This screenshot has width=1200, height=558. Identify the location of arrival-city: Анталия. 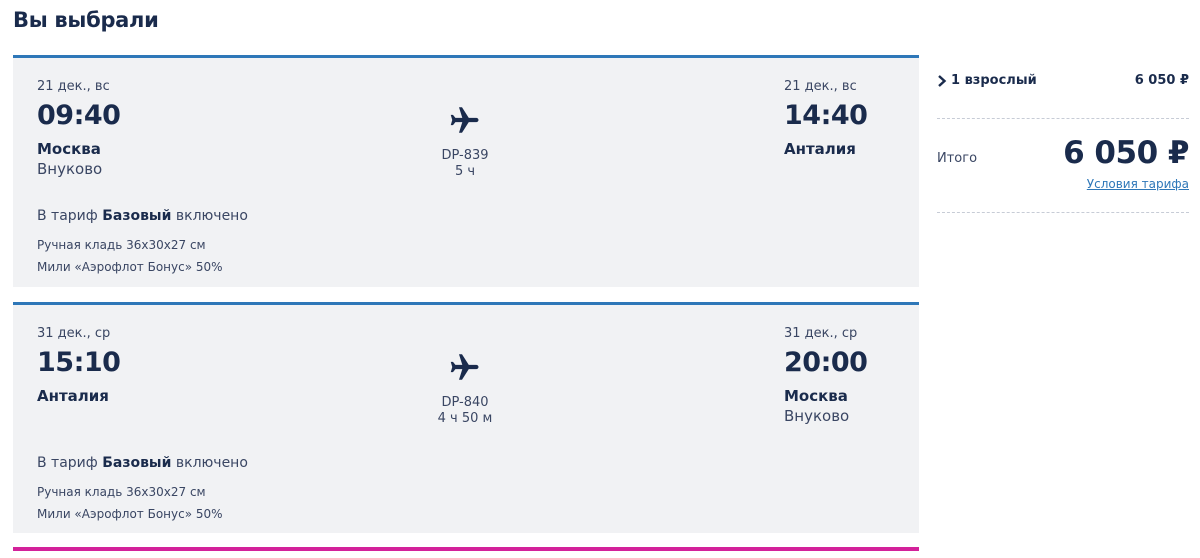
(820, 149).